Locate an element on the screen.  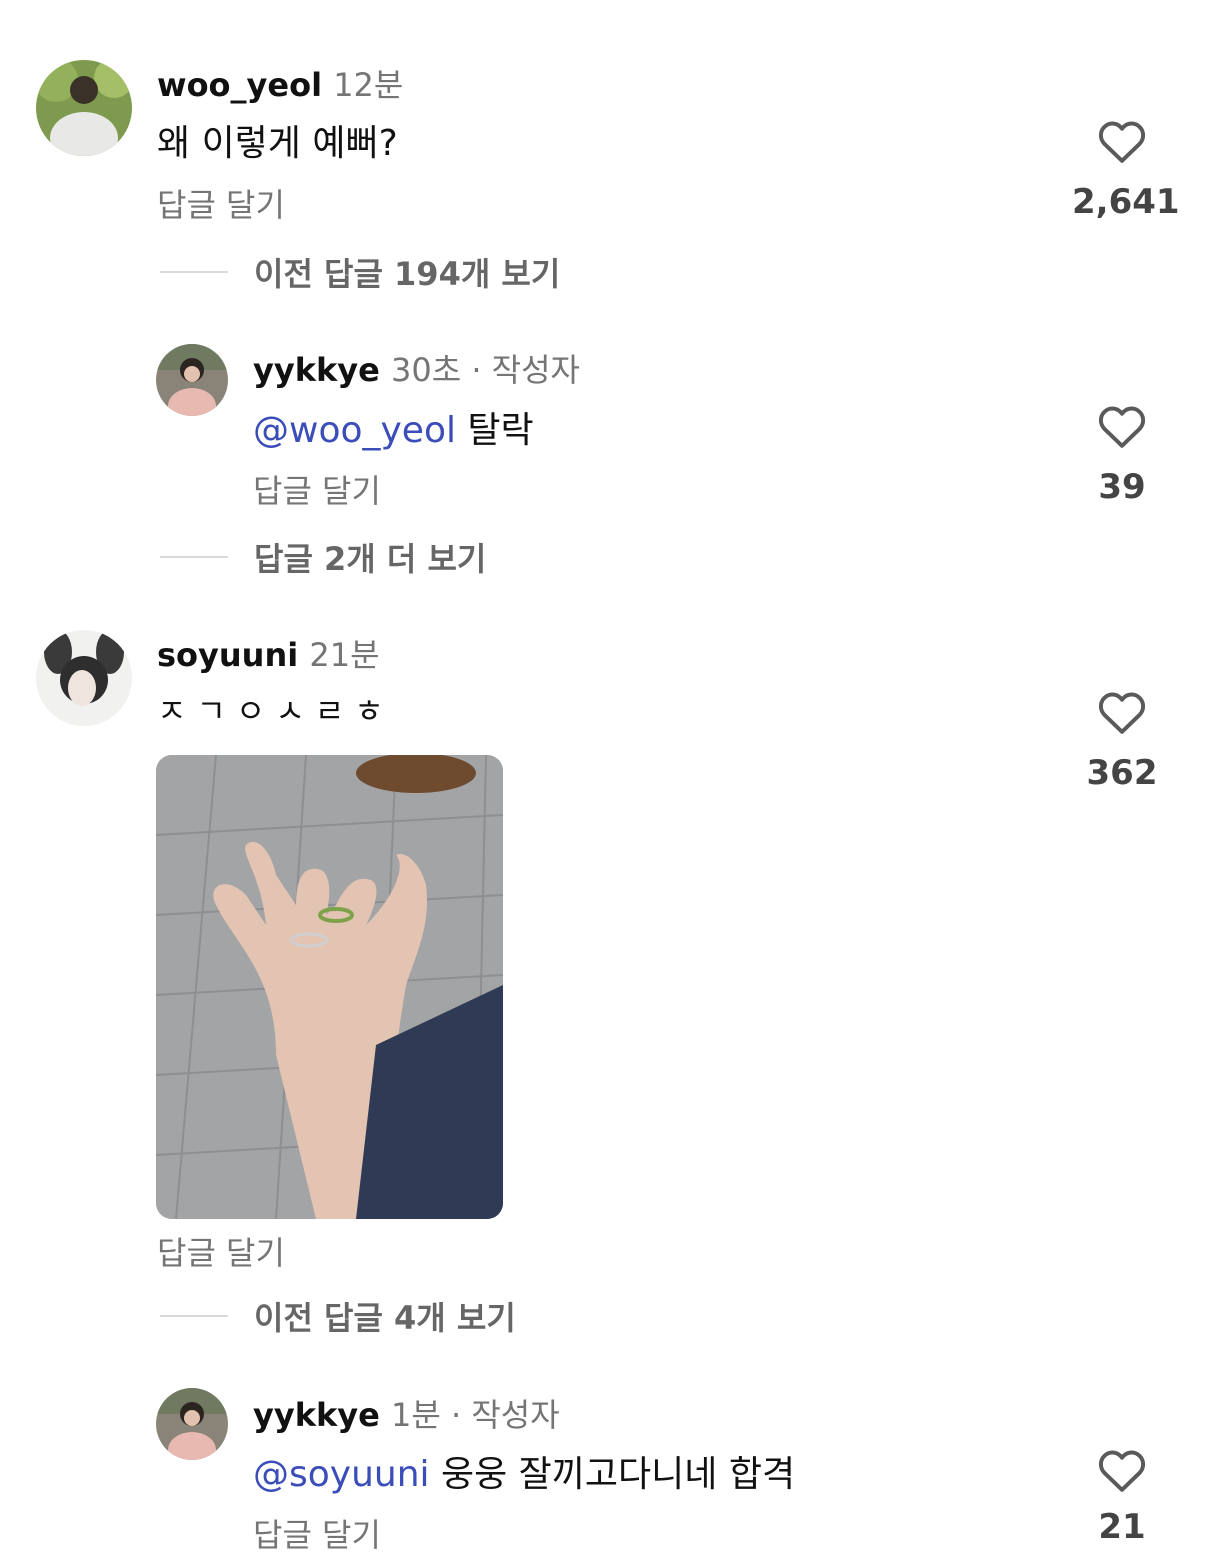
comment-time: 21분 is located at coordinates (344, 655).